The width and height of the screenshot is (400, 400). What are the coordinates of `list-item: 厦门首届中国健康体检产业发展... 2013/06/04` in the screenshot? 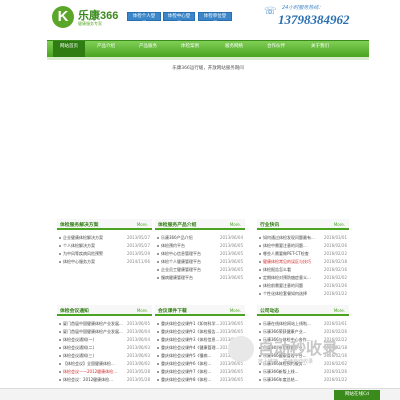 It's located at (104, 332).